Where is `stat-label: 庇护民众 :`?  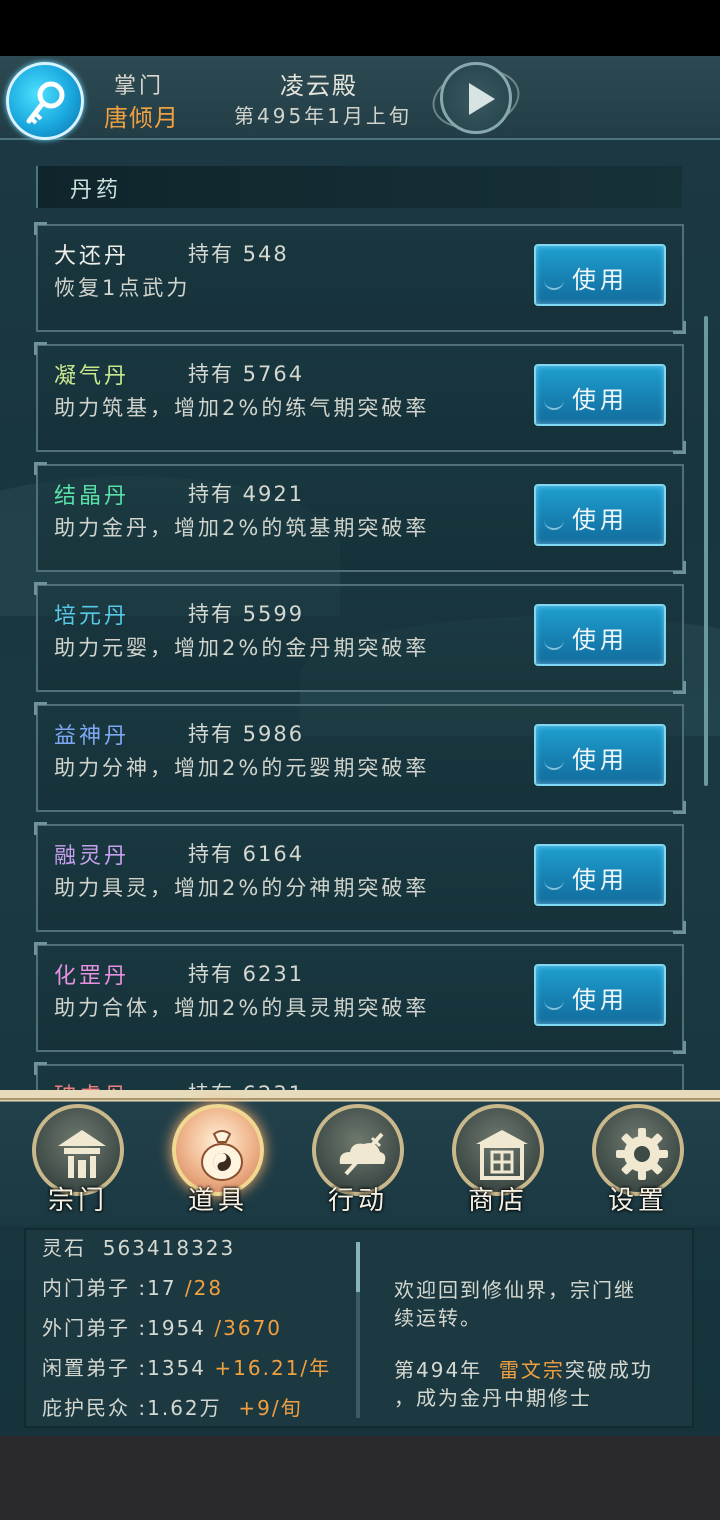
stat-label: 庇护民众 : is located at coordinates (95, 1408).